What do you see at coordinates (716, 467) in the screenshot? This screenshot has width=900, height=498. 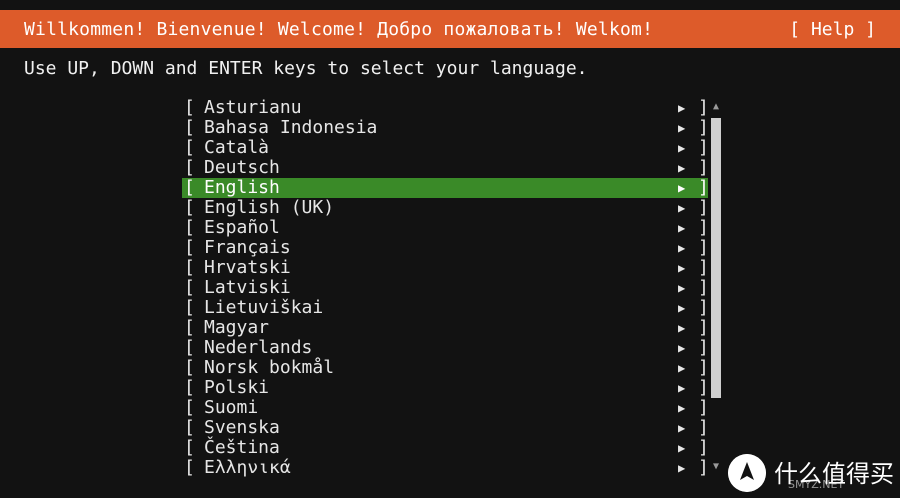 I see `scroll-down-icon: ▼` at bounding box center [716, 467].